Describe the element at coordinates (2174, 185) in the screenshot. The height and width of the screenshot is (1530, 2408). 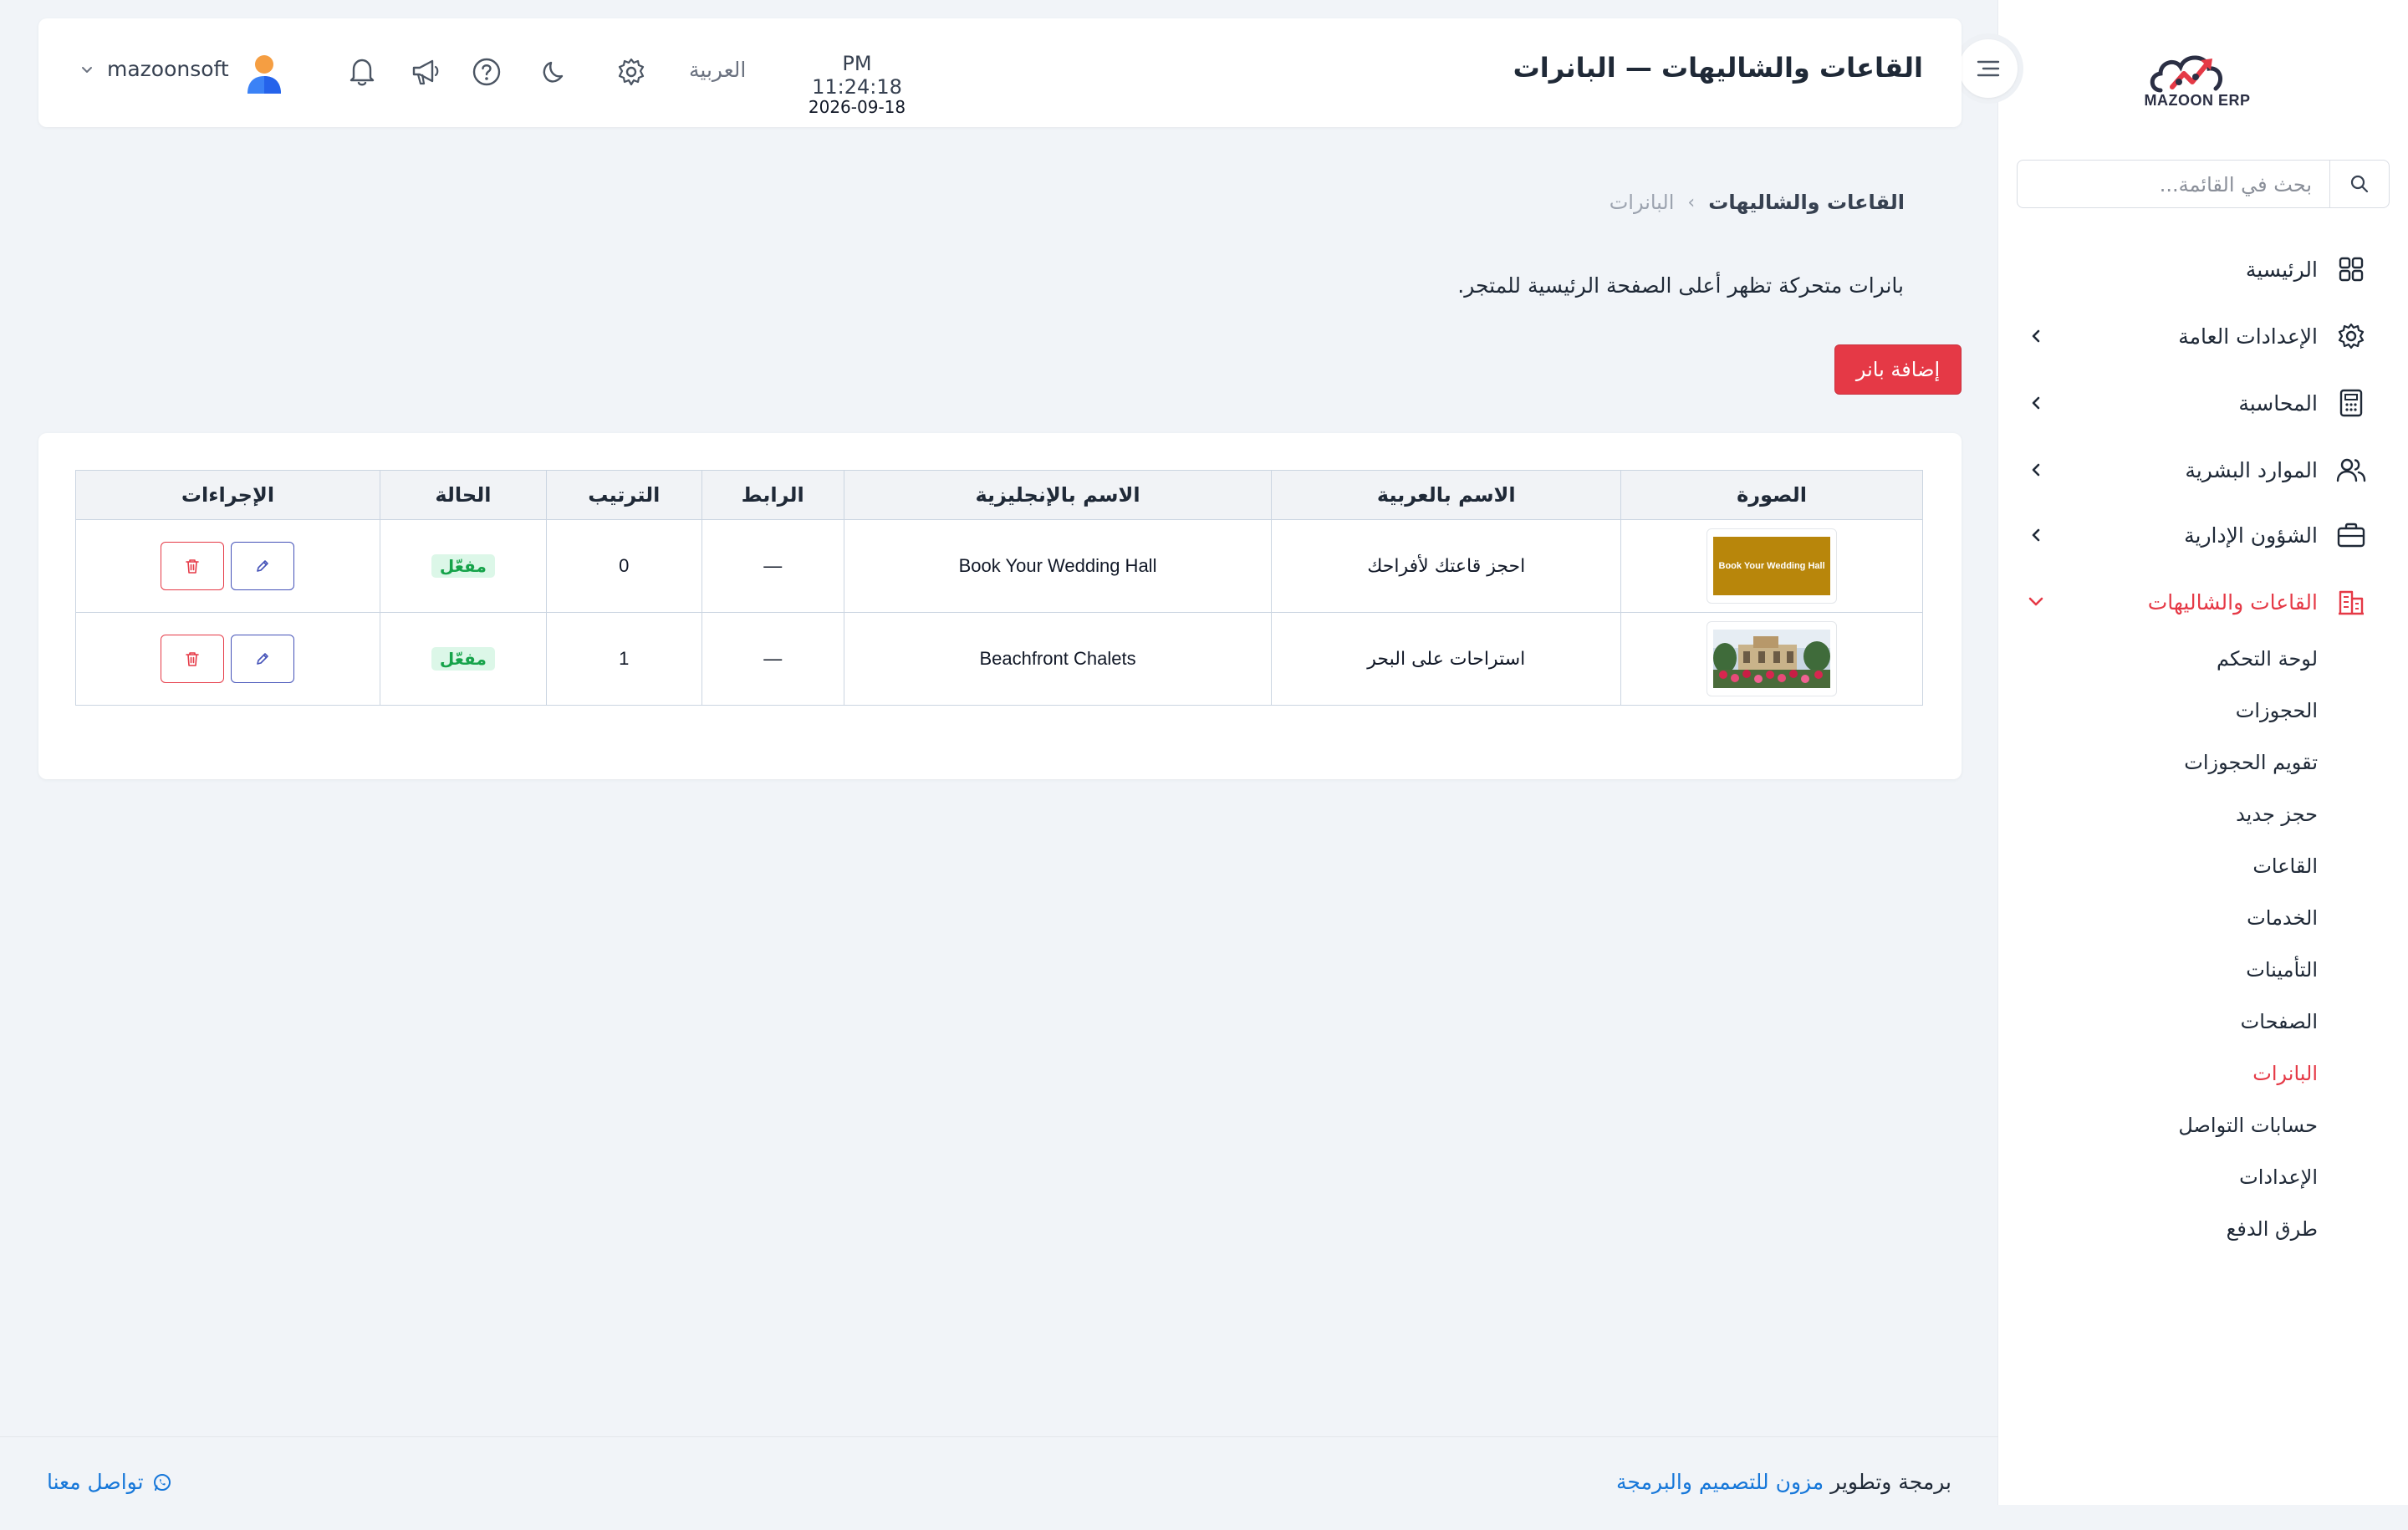
I see `sidebar-search-input` at that location.